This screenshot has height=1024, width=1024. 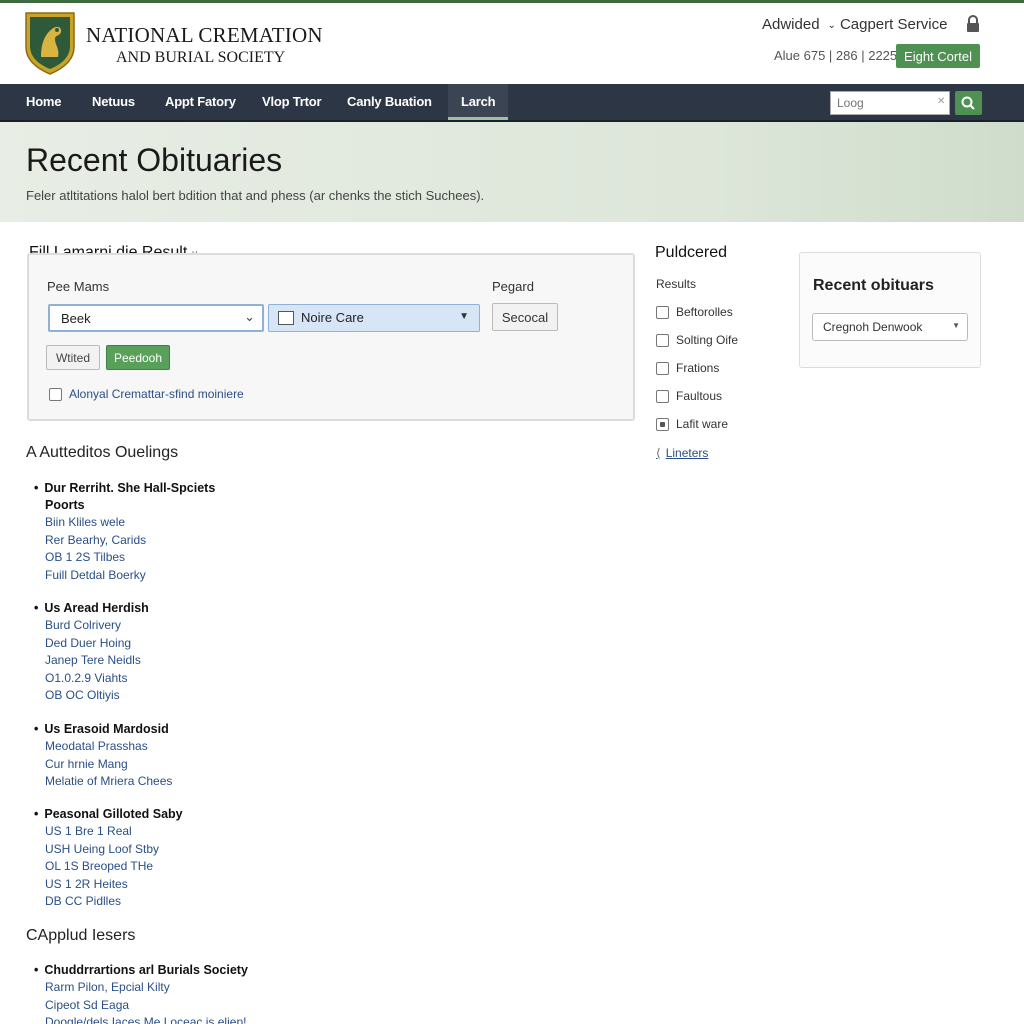 I want to click on search-icon, so click(x=968, y=103).